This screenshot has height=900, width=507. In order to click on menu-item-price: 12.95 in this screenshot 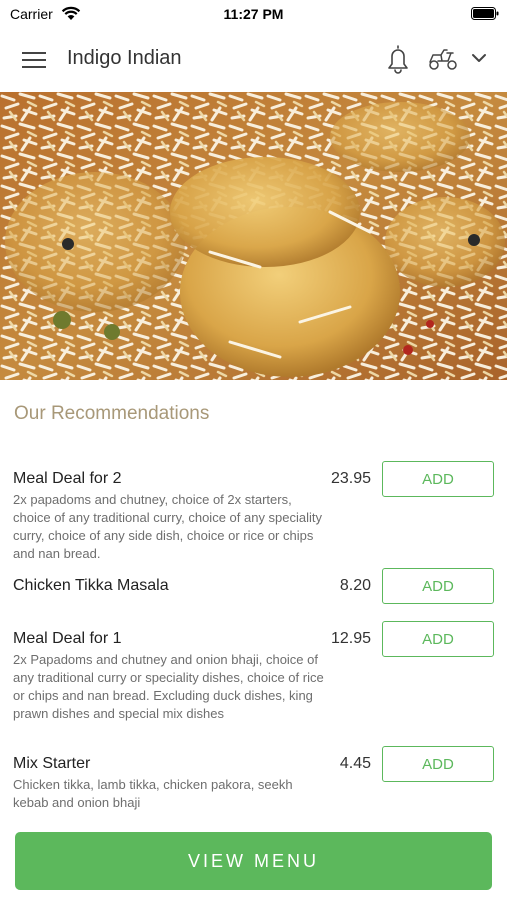, I will do `click(350, 638)`.